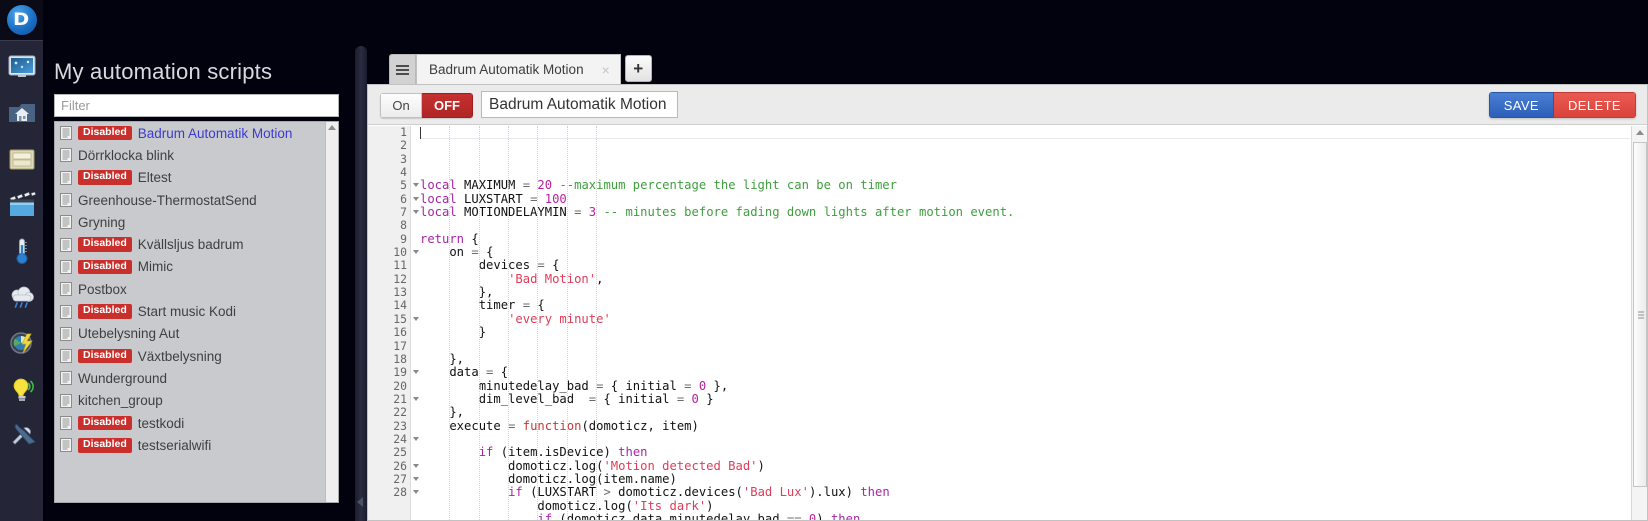 The width and height of the screenshot is (1648, 521). Describe the element at coordinates (331, 312) in the screenshot. I see `script-list-scrollbar` at that location.